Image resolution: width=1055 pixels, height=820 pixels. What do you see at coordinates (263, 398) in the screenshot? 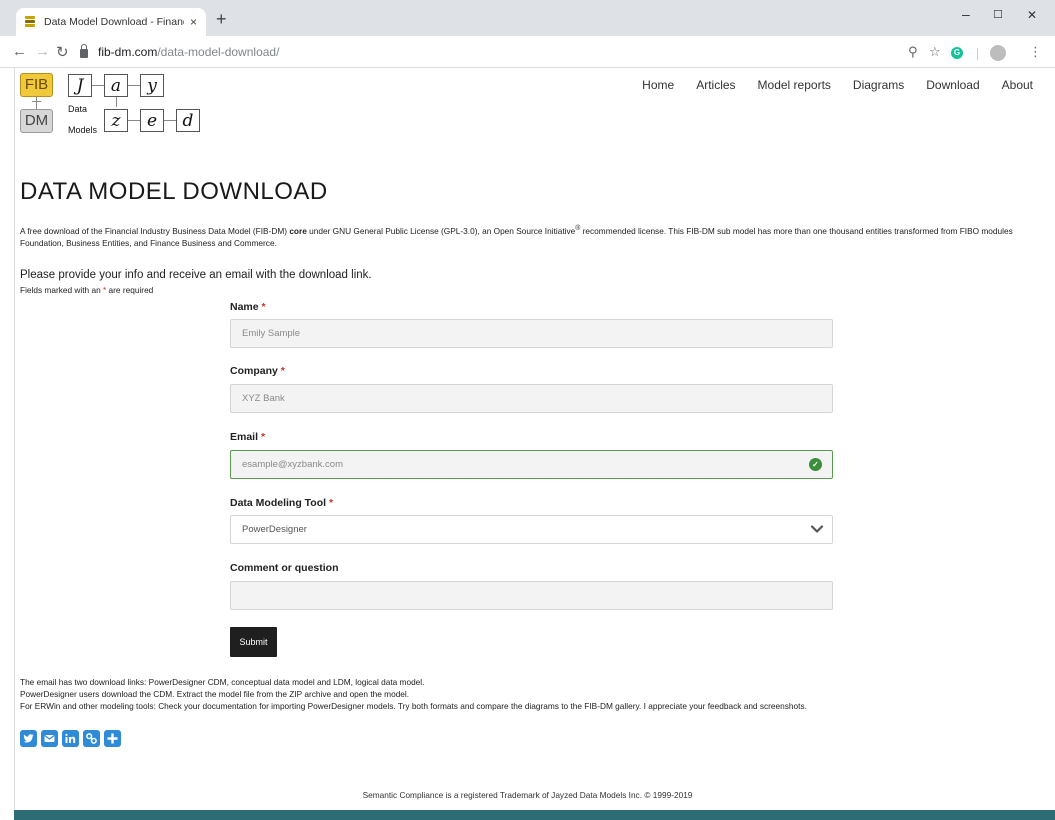
I see `company-value: XYZ Bank` at bounding box center [263, 398].